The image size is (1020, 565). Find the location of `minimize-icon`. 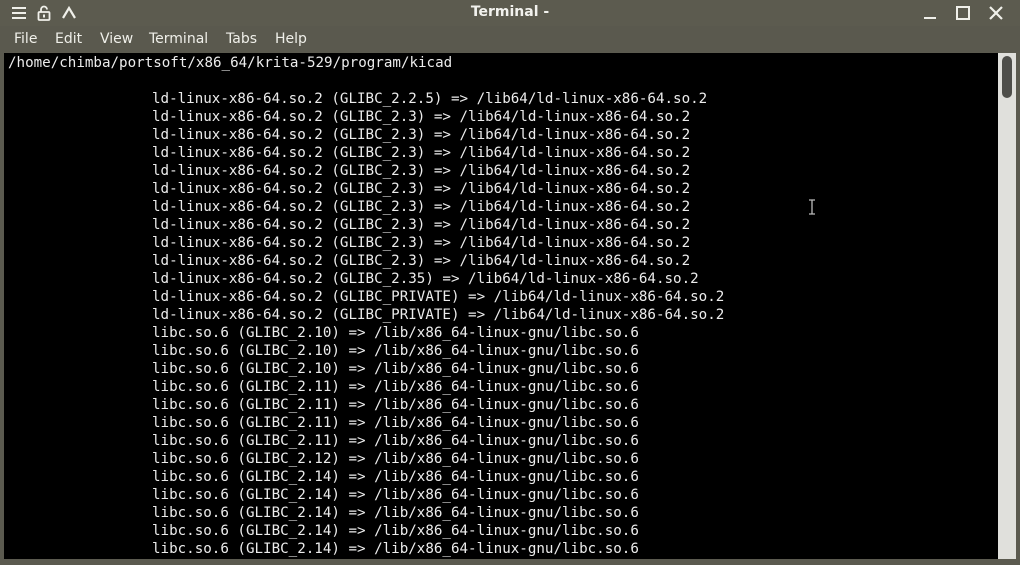

minimize-icon is located at coordinates (930, 13).